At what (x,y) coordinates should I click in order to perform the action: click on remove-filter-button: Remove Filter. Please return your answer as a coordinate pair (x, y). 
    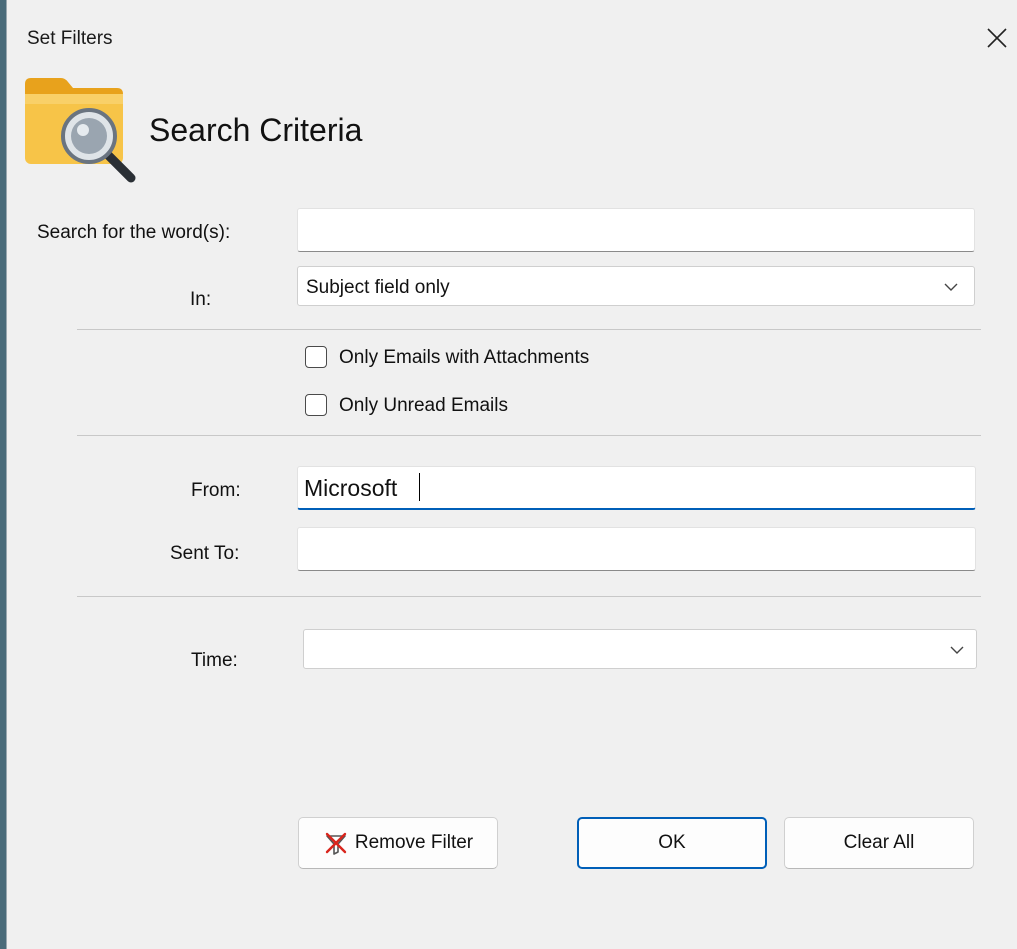
    Looking at the image, I should click on (398, 843).